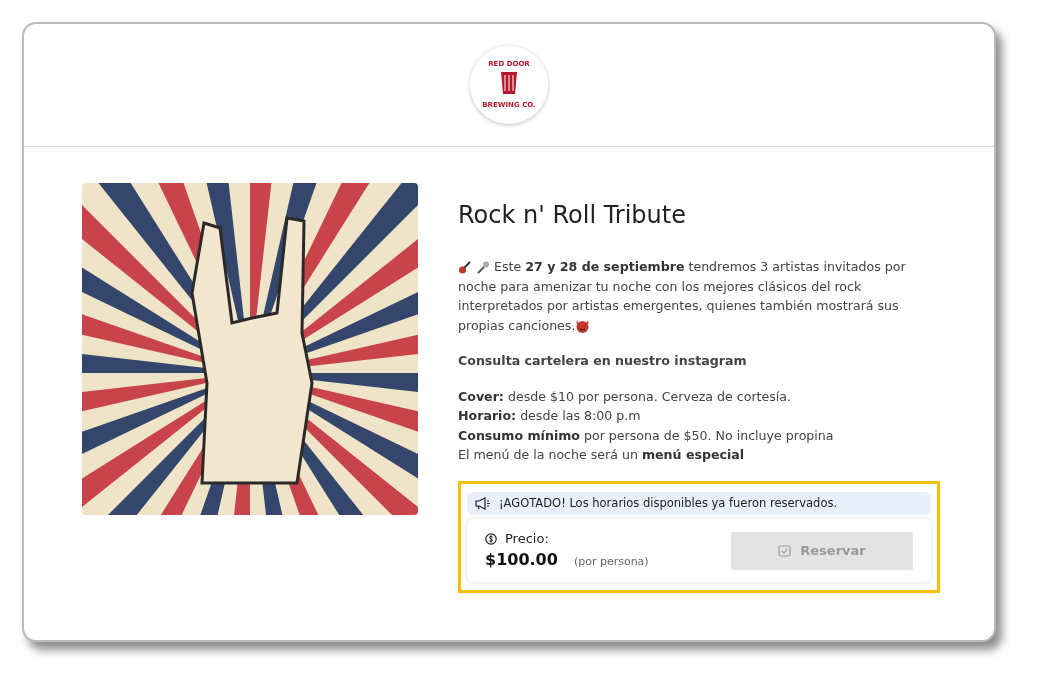 Image resolution: width=1038 pixels, height=685 pixels. Describe the element at coordinates (646, 435) in the screenshot. I see `event-detail-line: Consumo mínimo por persona de $50. No incluye propina` at that location.